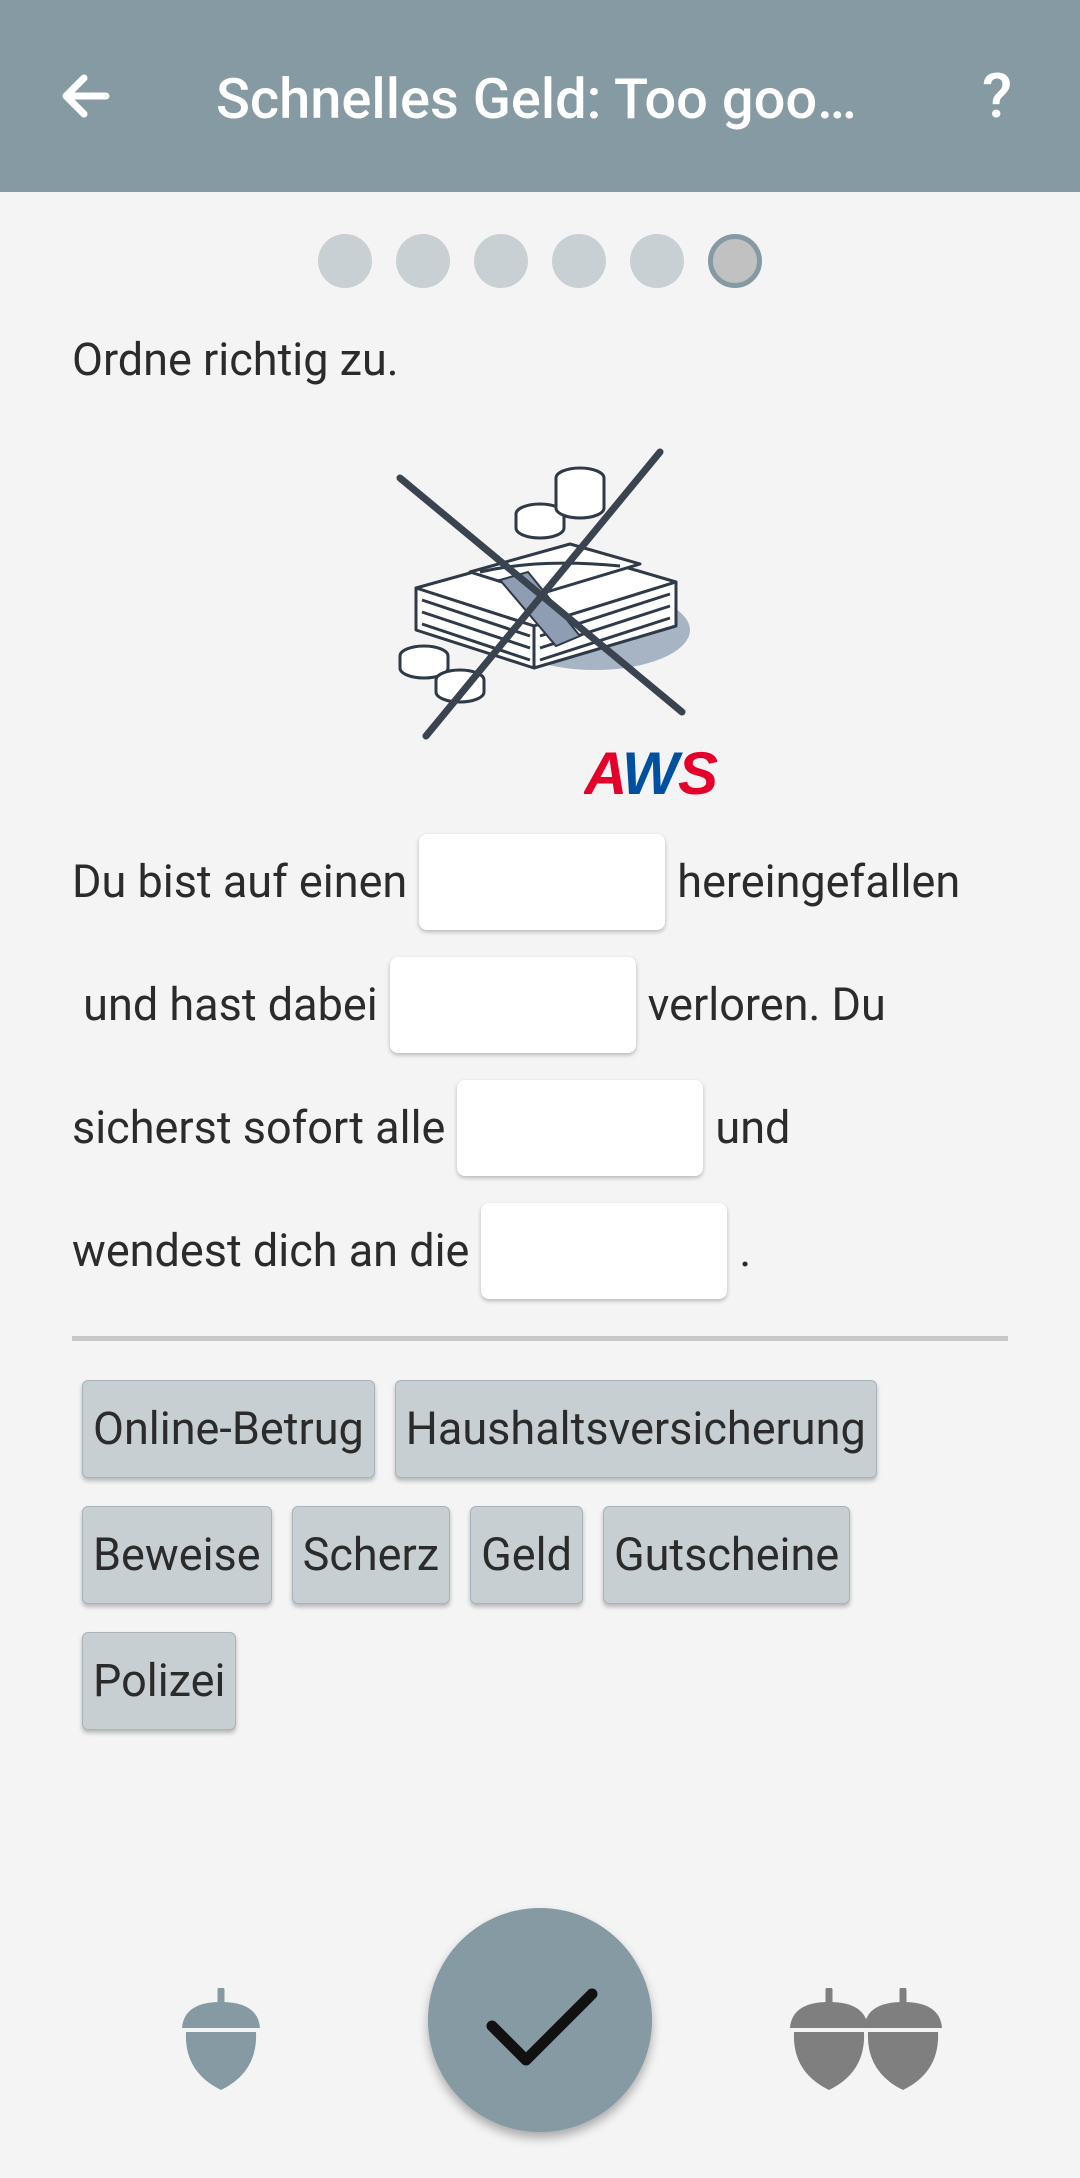 Image resolution: width=1080 pixels, height=2178 pixels. I want to click on answer-chip: Online-Betrug, so click(228, 1429).